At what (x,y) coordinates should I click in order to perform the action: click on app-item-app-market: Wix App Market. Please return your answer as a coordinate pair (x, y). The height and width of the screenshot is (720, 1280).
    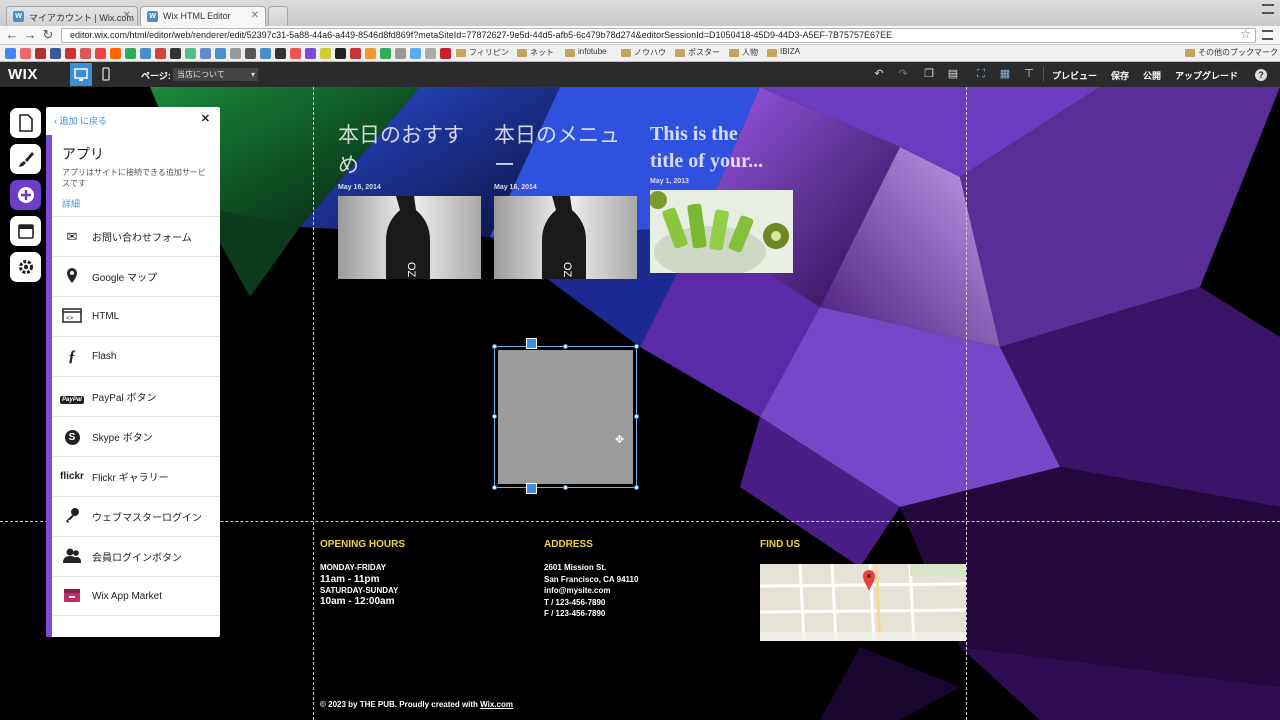
    Looking at the image, I should click on (136, 596).